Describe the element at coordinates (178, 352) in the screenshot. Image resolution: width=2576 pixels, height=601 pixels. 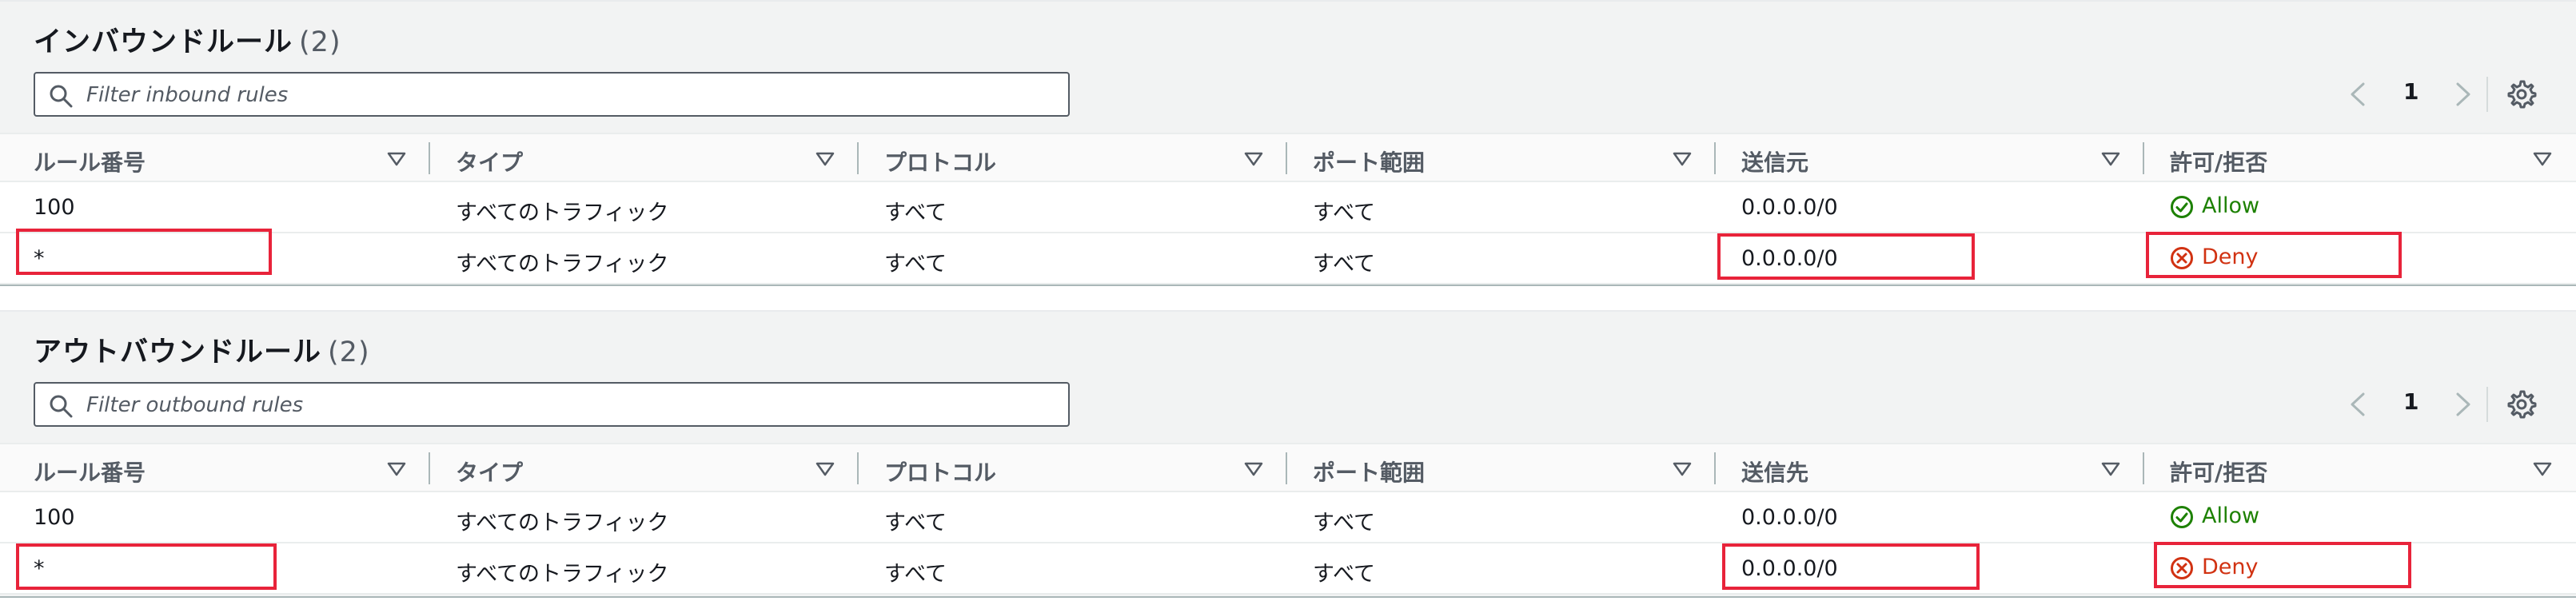
I see `outbound-title-text: アウトバウンドルール` at that location.